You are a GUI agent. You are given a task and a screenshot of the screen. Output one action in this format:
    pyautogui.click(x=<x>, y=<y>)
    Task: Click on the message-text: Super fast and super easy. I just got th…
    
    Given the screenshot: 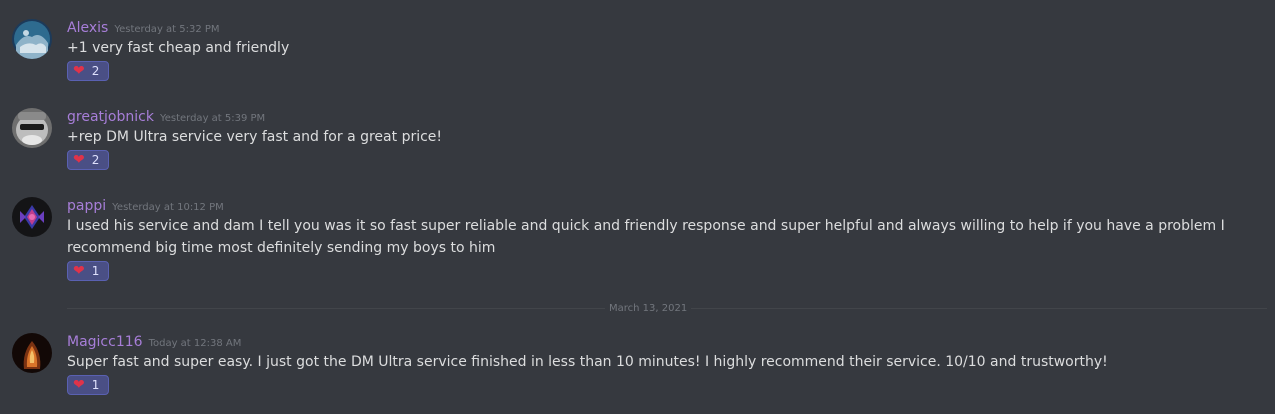 What is the action you would take?
    pyautogui.click(x=587, y=362)
    